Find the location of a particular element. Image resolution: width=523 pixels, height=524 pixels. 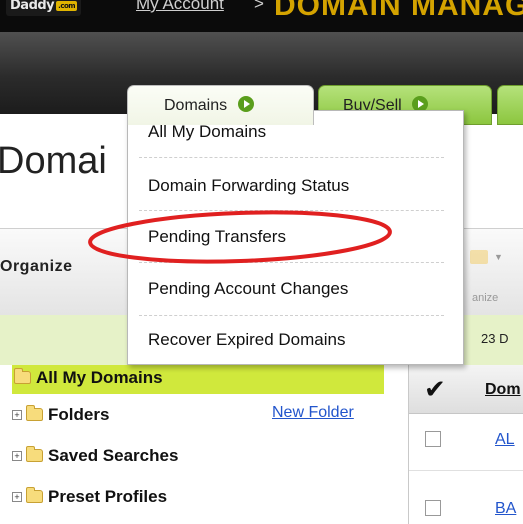

sidebar-item-preset-profiles: + Preset Profiles is located at coordinates (89, 497).